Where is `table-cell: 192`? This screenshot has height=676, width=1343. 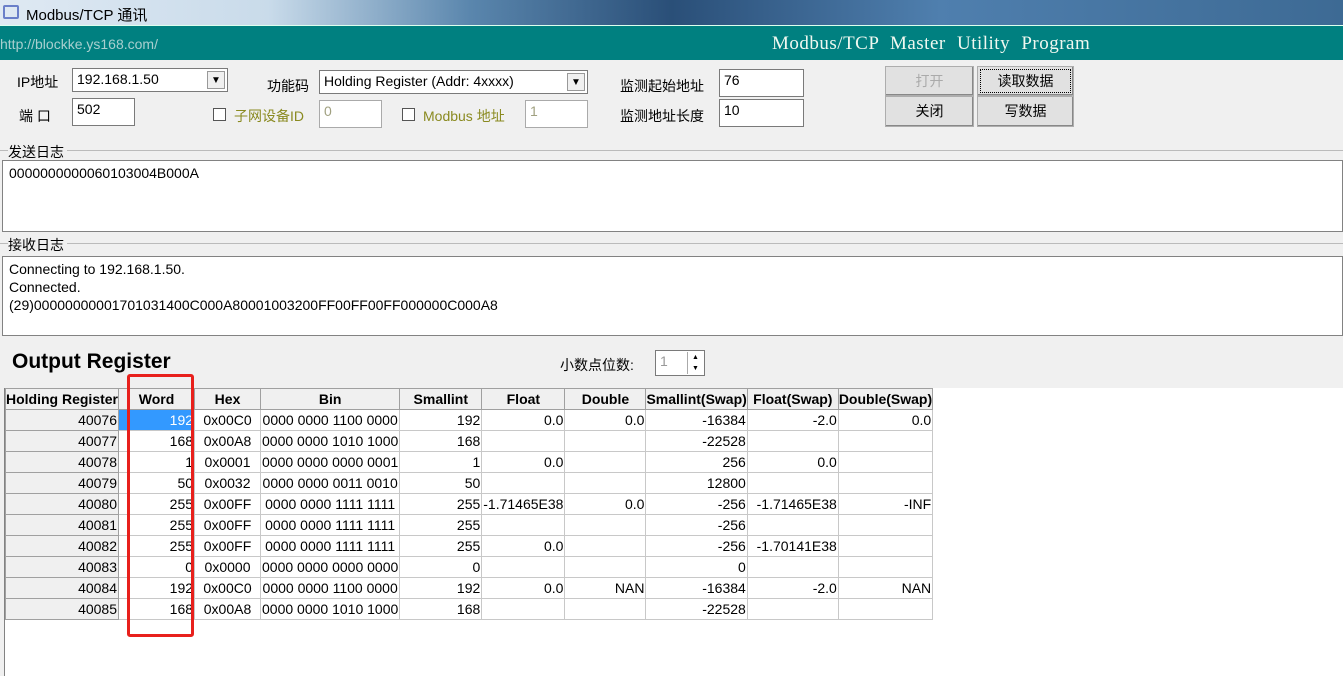 table-cell: 192 is located at coordinates (441, 588).